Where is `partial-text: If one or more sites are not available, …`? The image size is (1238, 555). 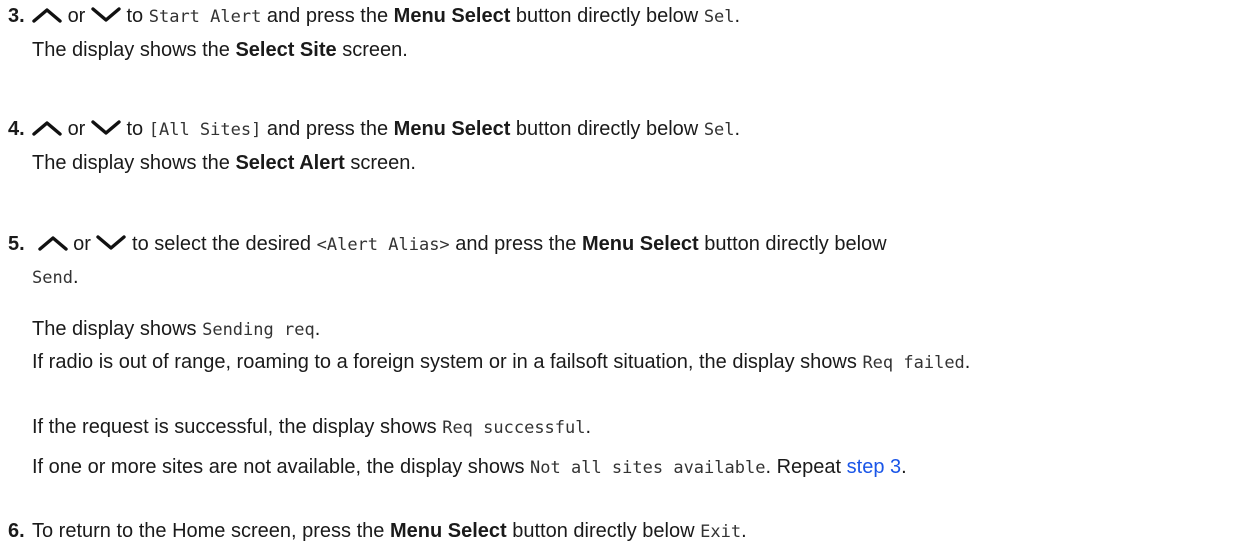 partial-text: If one or more sites are not available, … is located at coordinates (278, 467).